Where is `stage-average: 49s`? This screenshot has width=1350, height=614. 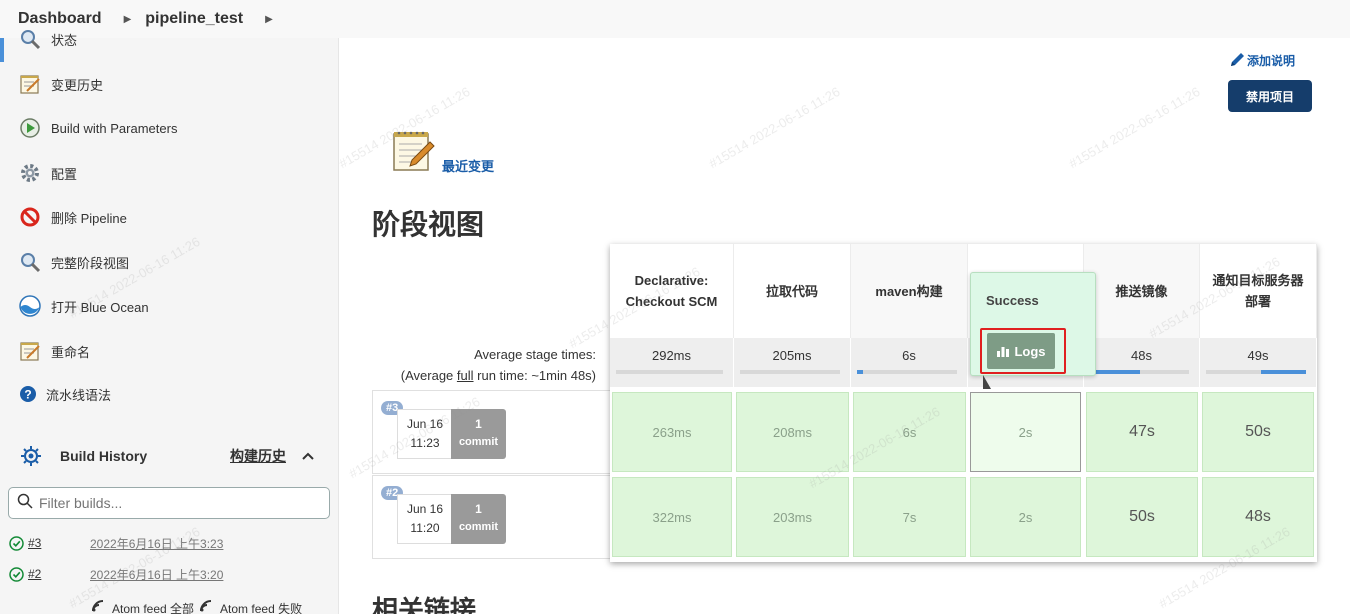 stage-average: 49s is located at coordinates (1258, 362).